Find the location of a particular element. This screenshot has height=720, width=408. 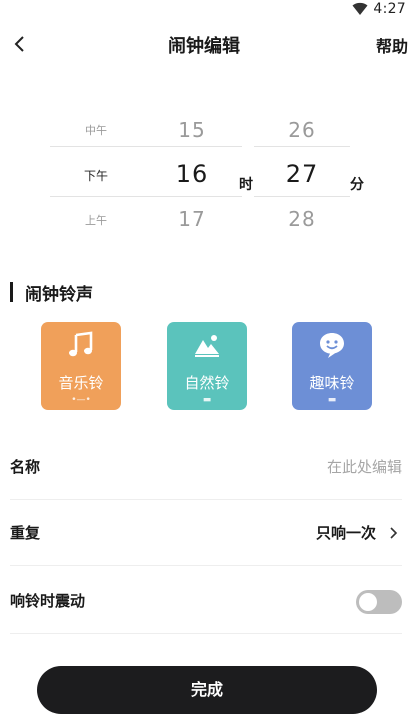

repeat-label: 重复 is located at coordinates (25, 533).